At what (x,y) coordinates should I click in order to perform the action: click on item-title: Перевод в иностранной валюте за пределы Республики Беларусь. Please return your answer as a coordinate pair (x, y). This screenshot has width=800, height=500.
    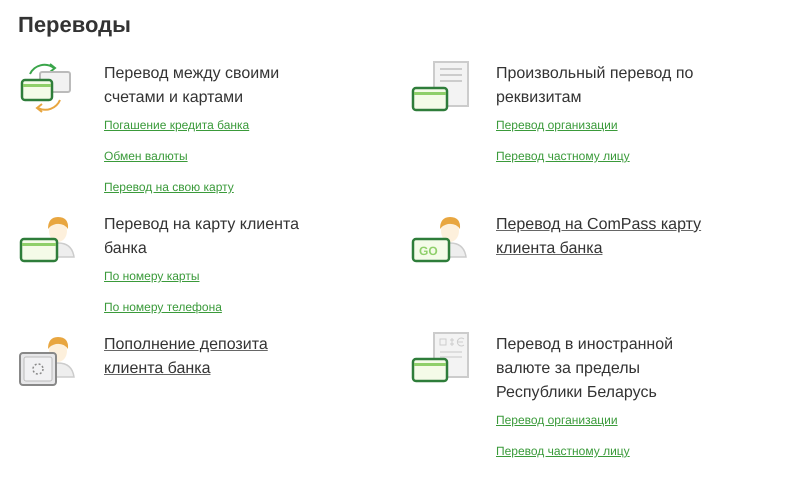
    Looking at the image, I should click on (585, 369).